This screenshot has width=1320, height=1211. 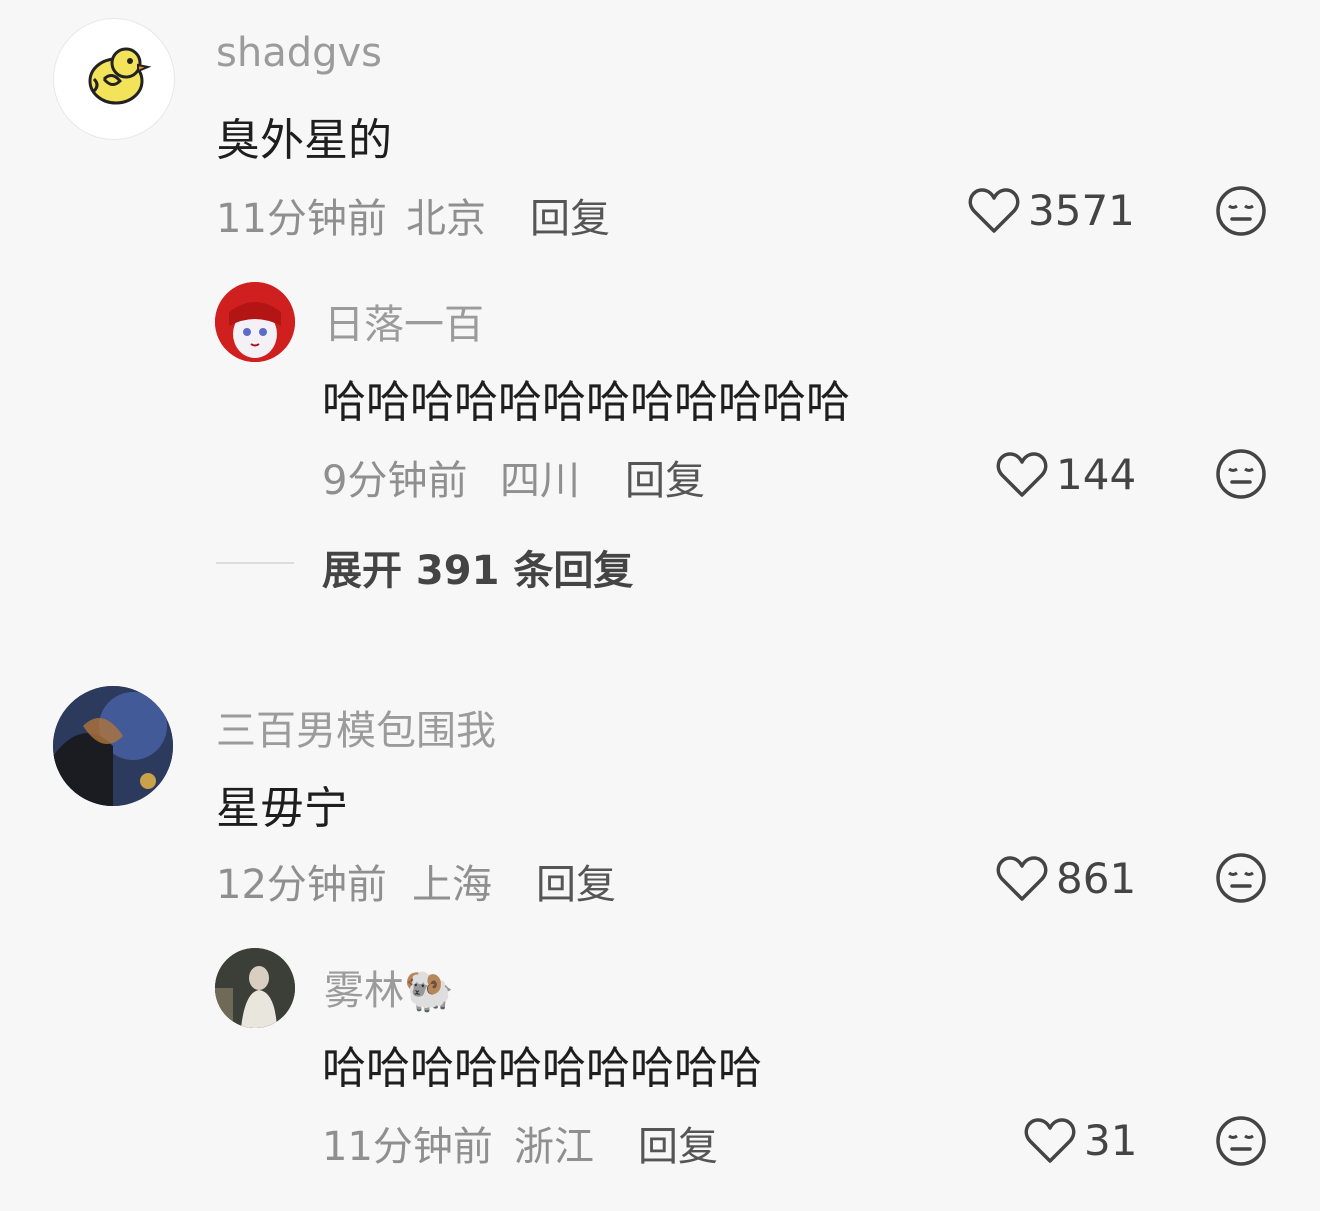 What do you see at coordinates (1096, 474) in the screenshot?
I see `like-count: 144` at bounding box center [1096, 474].